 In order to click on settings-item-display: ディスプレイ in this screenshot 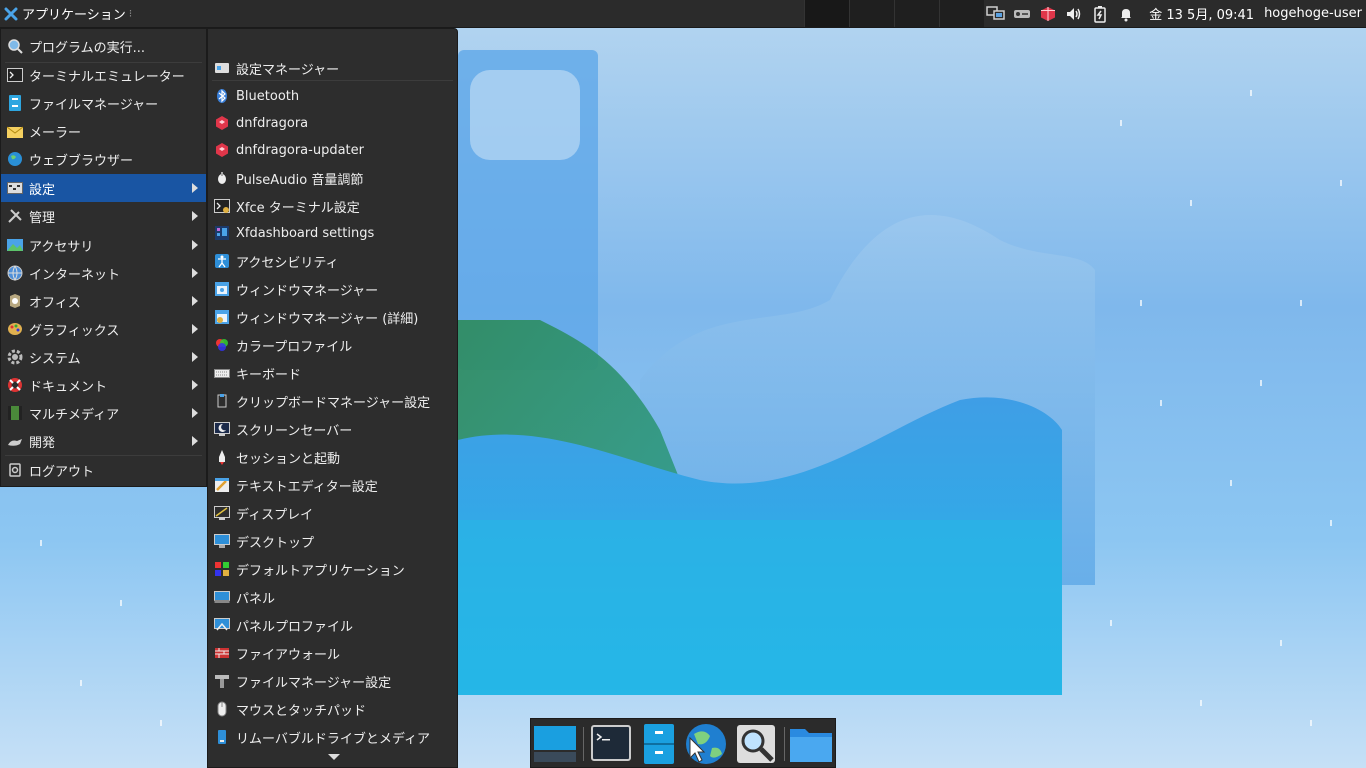, I will do `click(332, 513)`.